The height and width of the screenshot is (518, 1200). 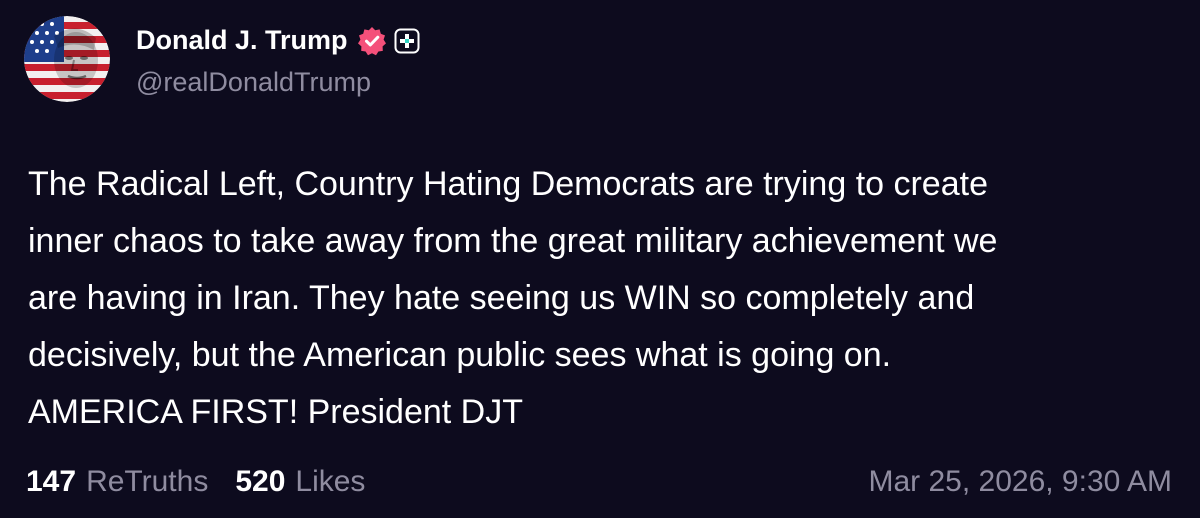 I want to click on avatar-flag-portrait, so click(x=67, y=59).